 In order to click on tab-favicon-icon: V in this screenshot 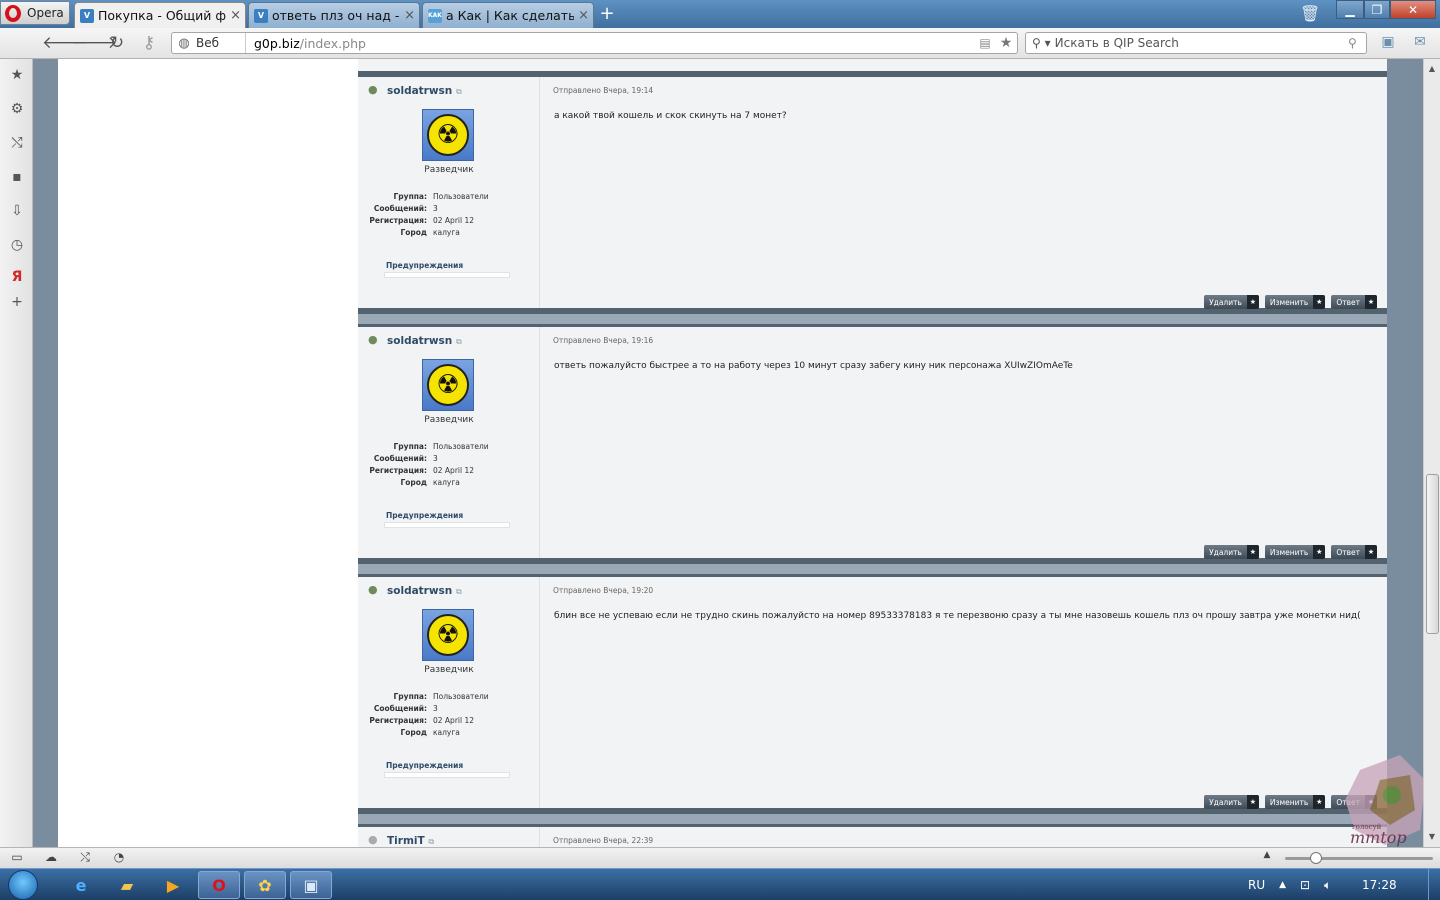, I will do `click(87, 15)`.